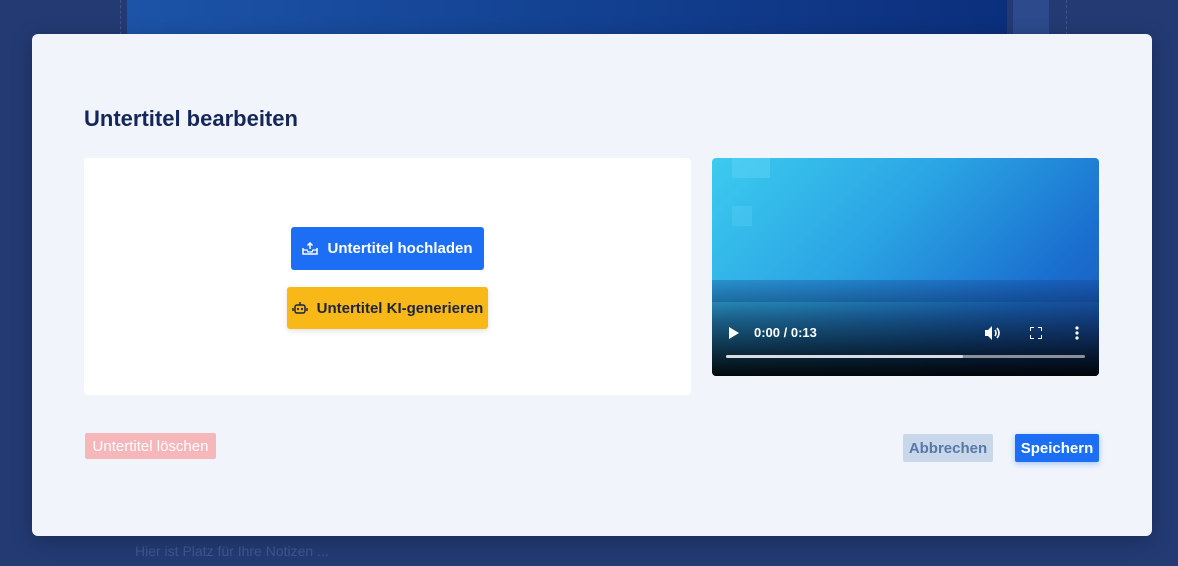  Describe the element at coordinates (191, 118) in the screenshot. I see `modal-title: Untertitel bearbeiten` at that location.